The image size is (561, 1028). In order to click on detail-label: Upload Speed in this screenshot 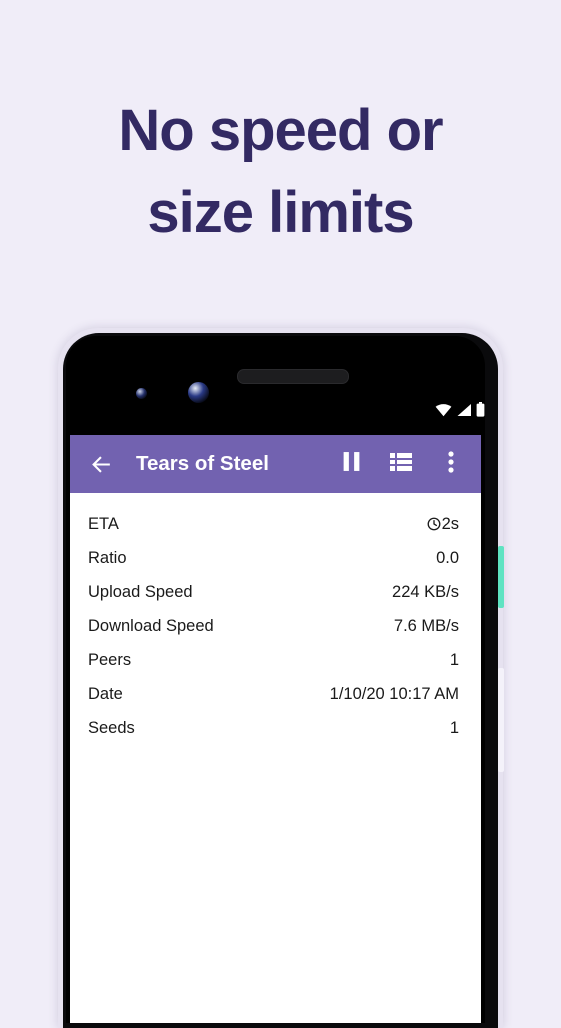, I will do `click(140, 591)`.